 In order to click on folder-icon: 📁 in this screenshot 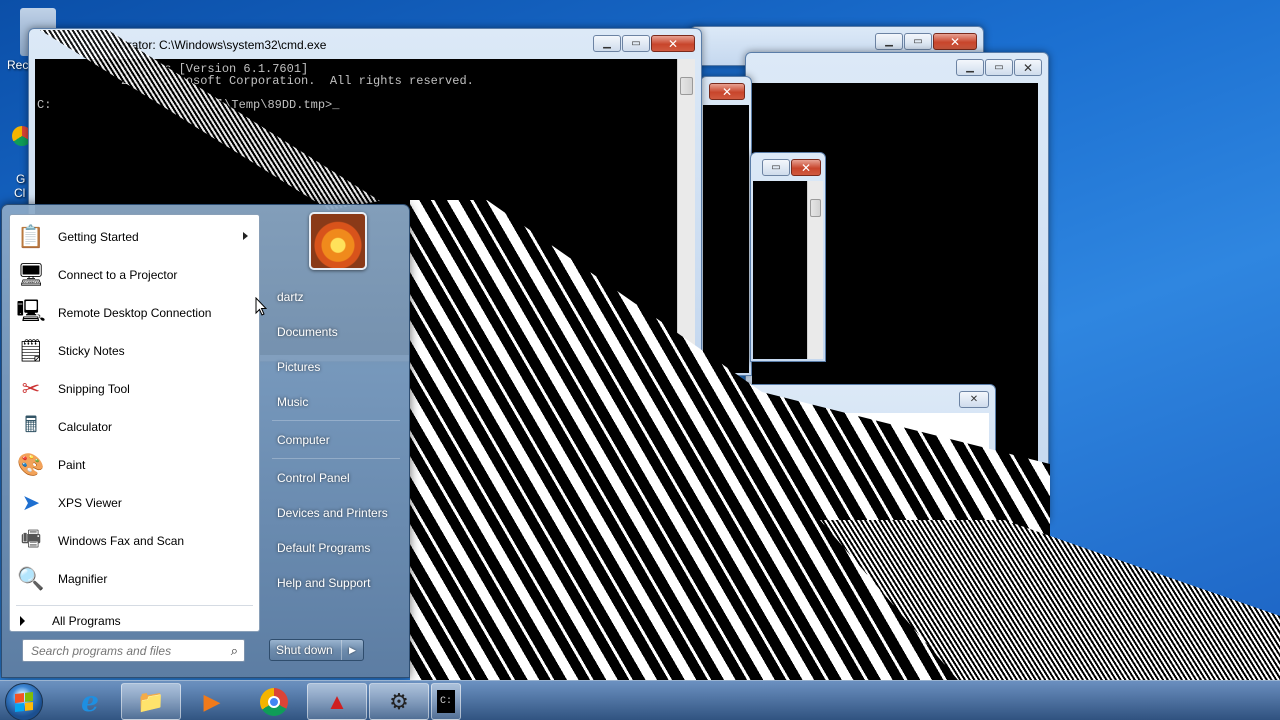, I will do `click(151, 701)`.